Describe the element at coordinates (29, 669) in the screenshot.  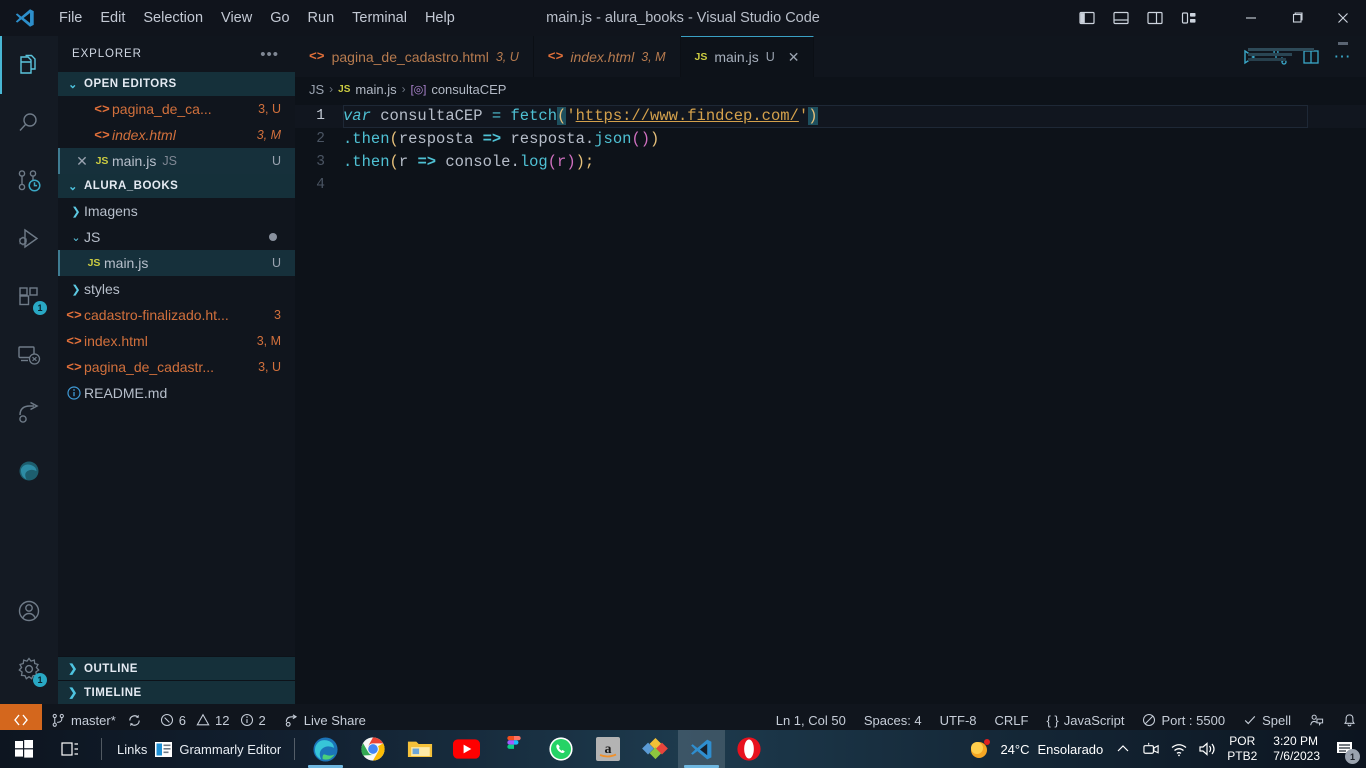
I see `activity-manage-settings: 1` at that location.